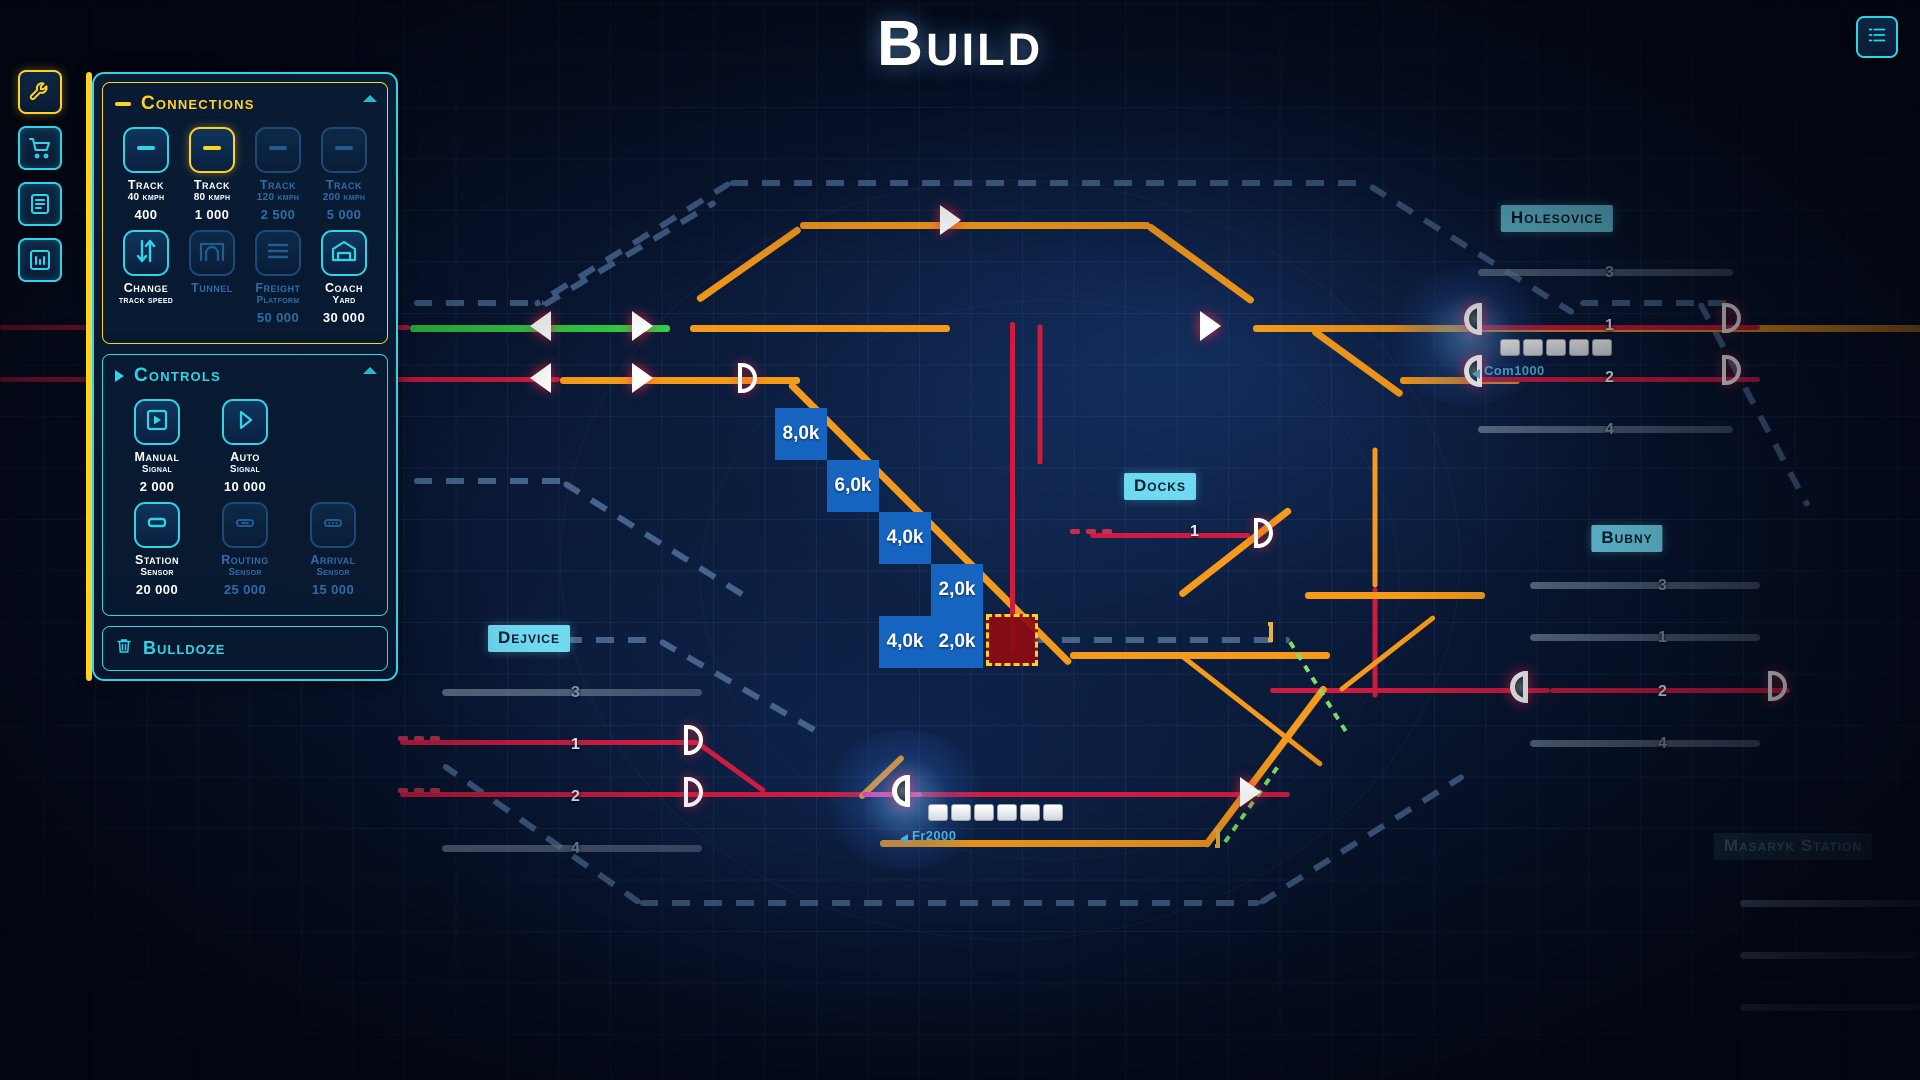  Describe the element at coordinates (40, 148) in the screenshot. I see `rail-button-shop` at that location.